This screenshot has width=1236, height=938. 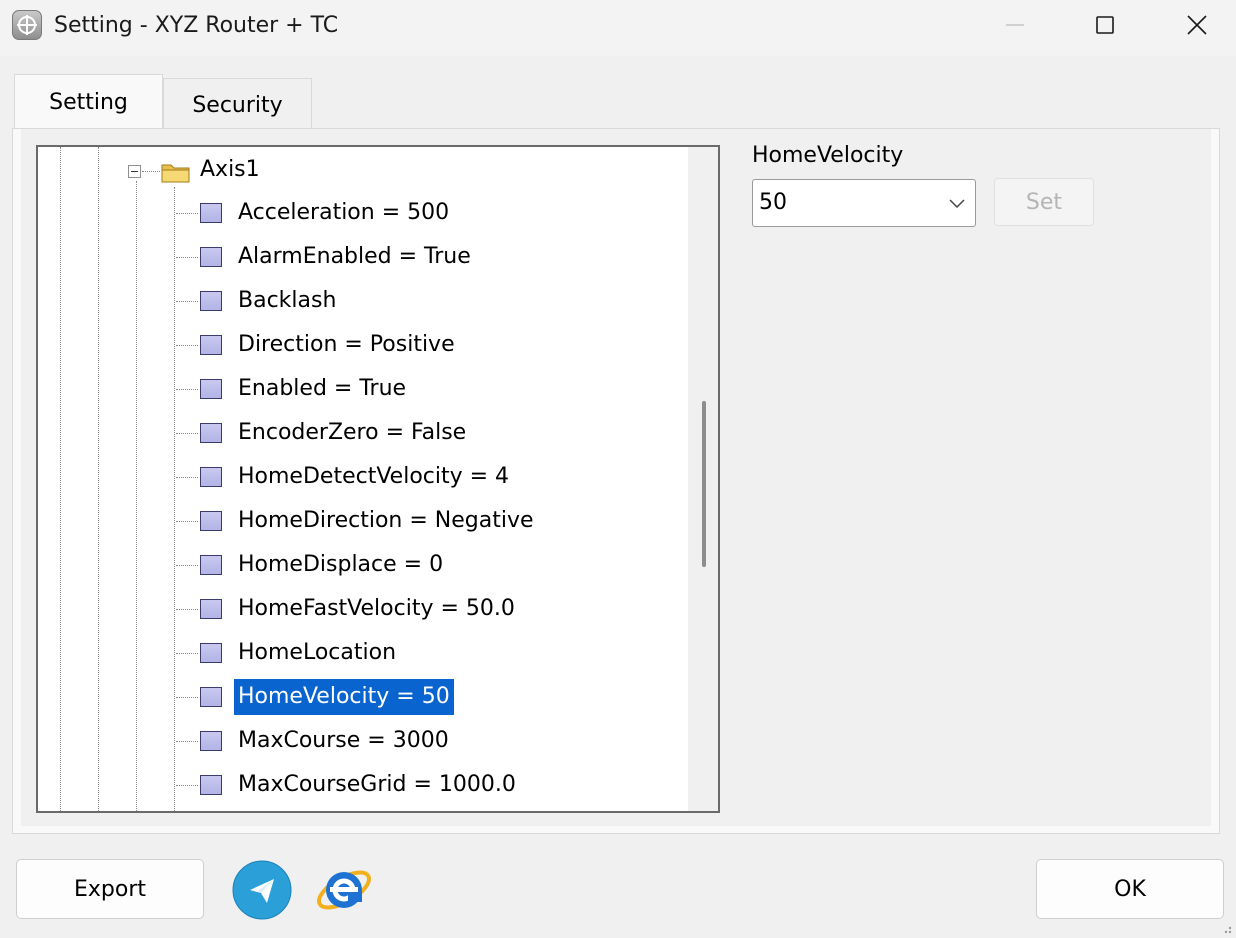 I want to click on tree-item: Direction = Positive, so click(x=434, y=347).